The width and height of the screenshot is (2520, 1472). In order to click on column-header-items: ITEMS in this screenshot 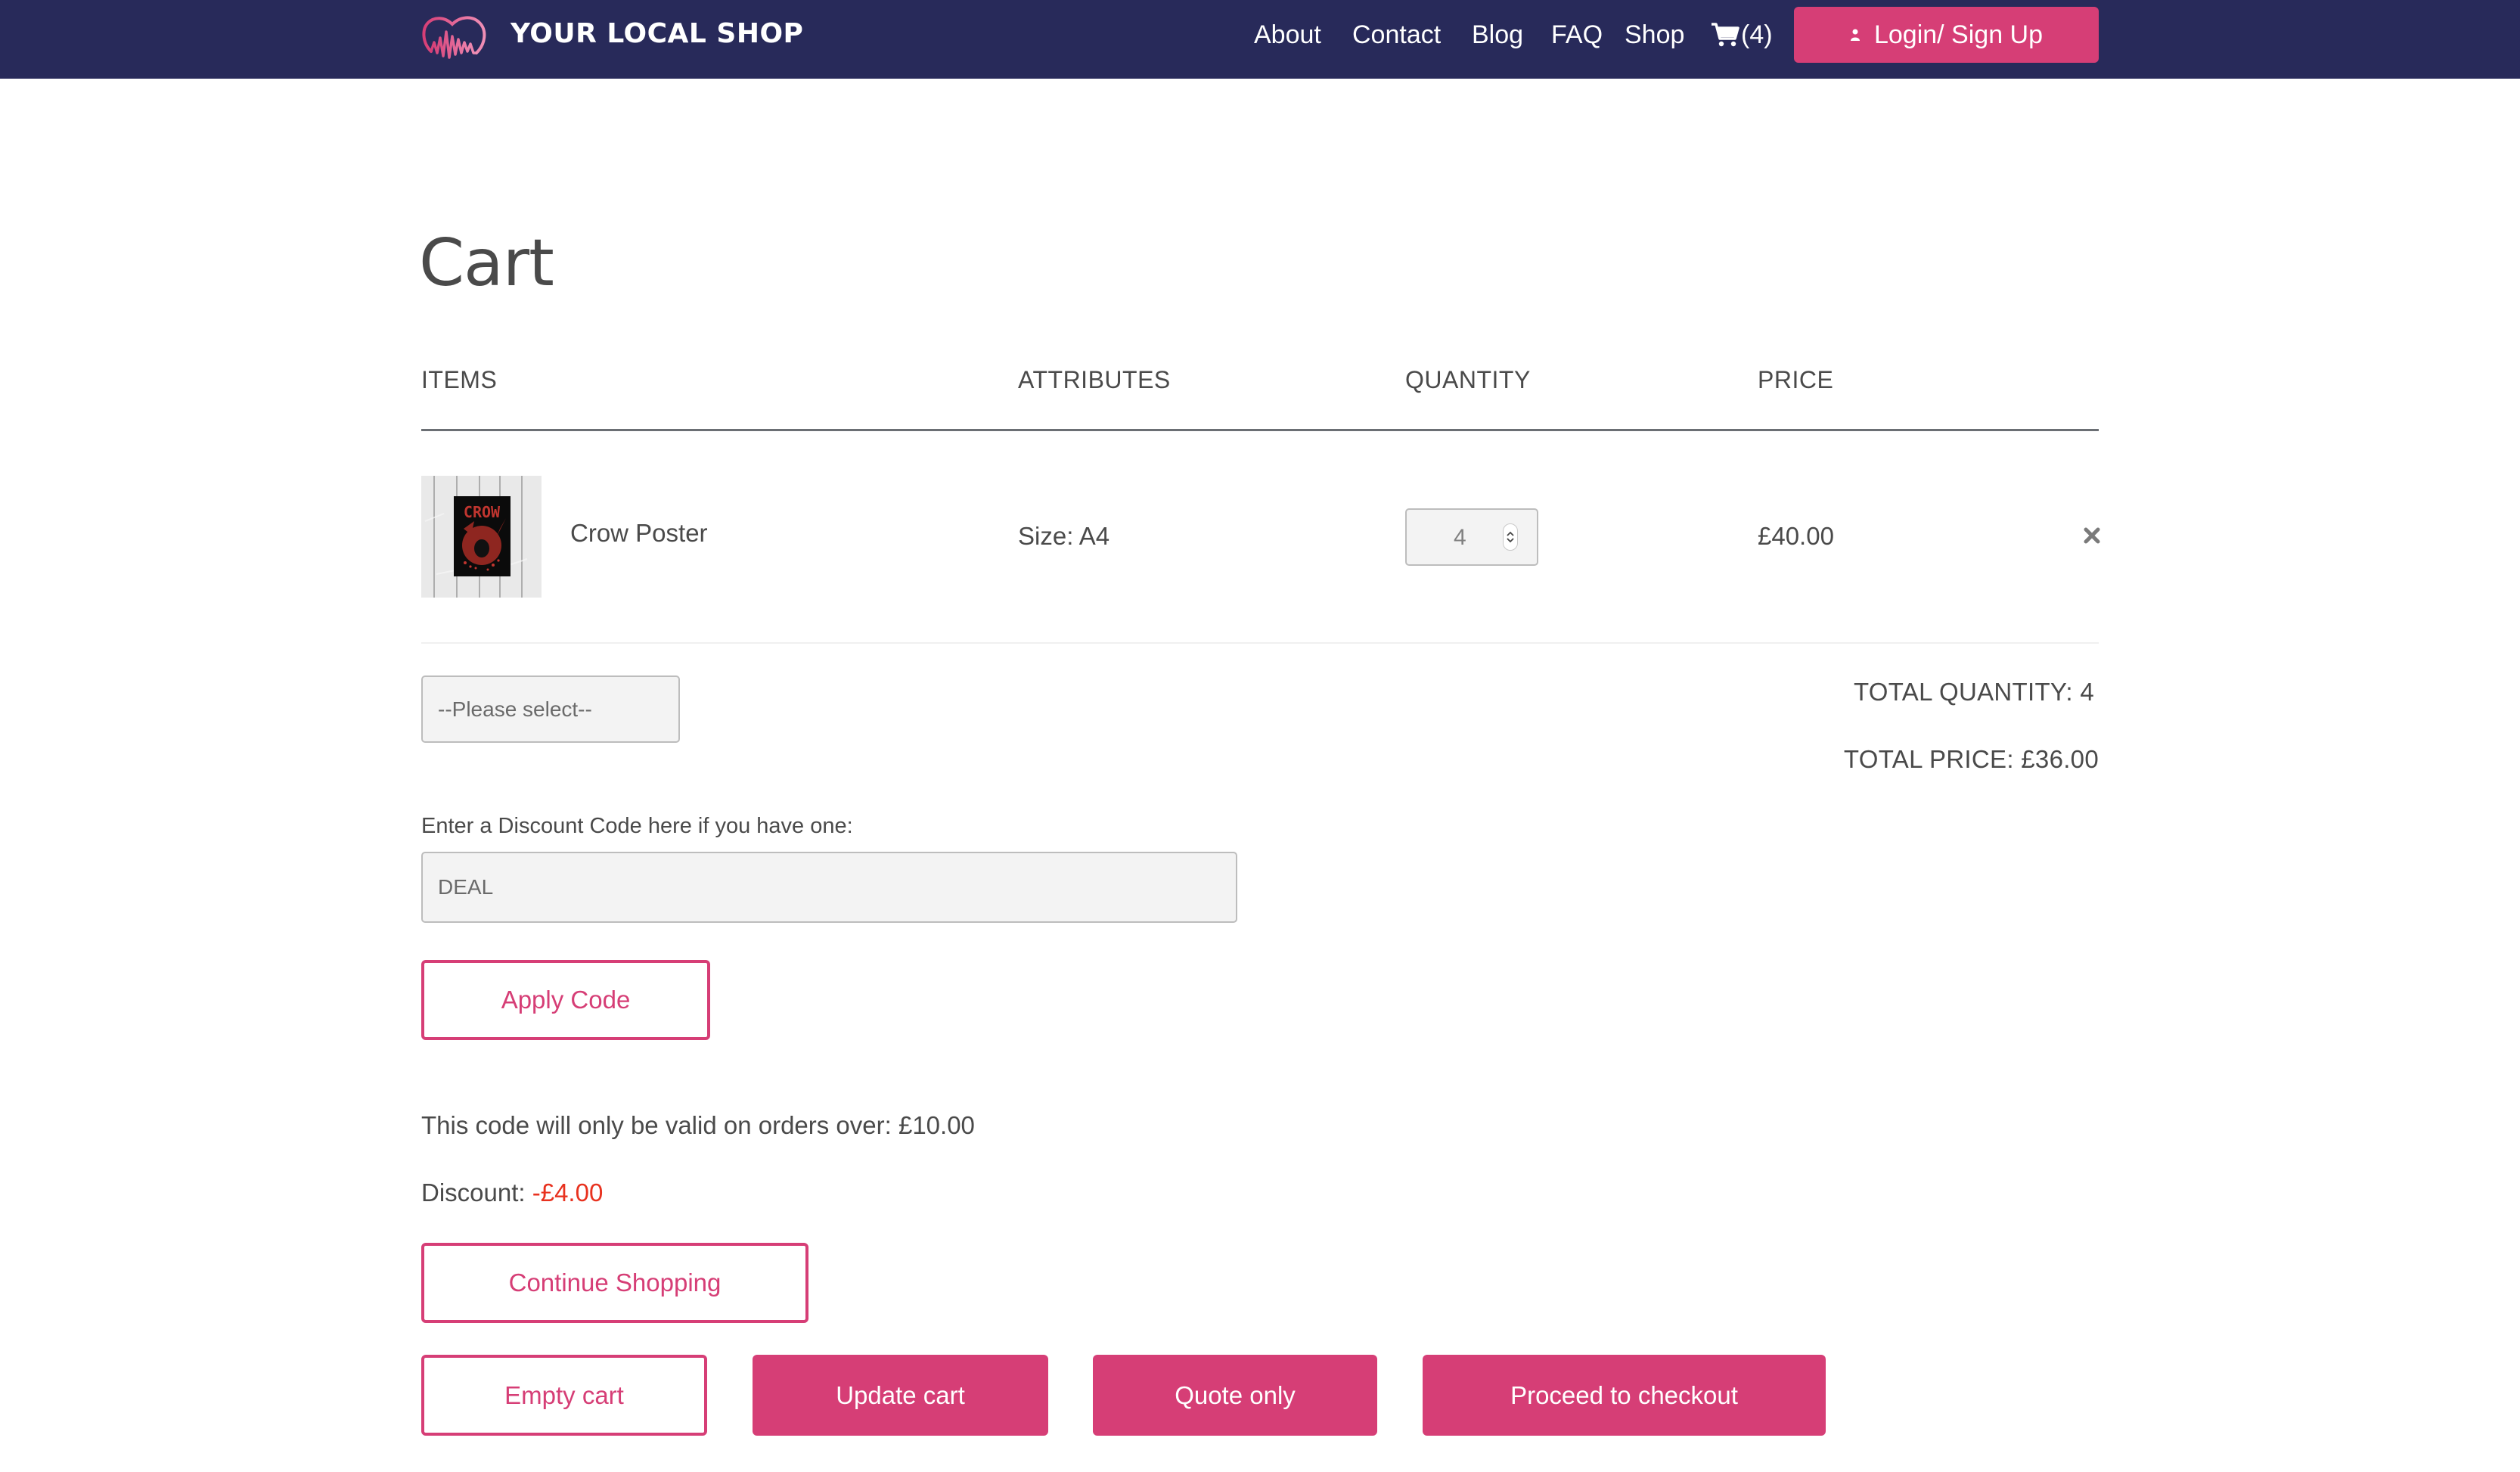, I will do `click(459, 379)`.